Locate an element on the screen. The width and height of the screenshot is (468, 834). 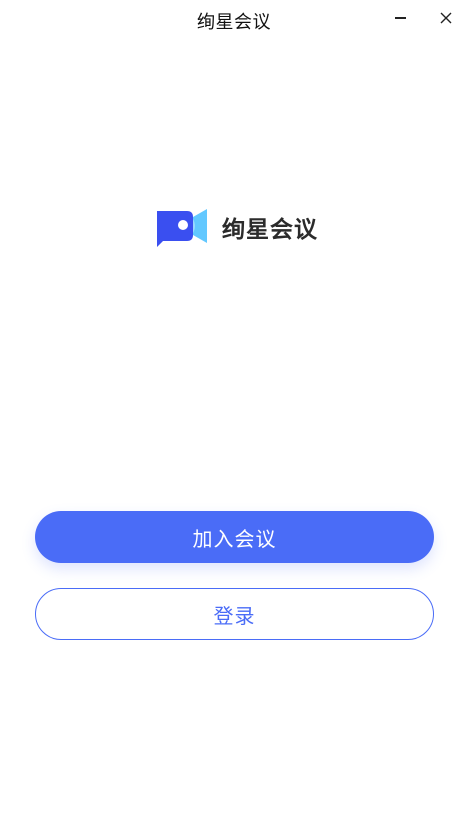
minimize-button is located at coordinates (400, 18).